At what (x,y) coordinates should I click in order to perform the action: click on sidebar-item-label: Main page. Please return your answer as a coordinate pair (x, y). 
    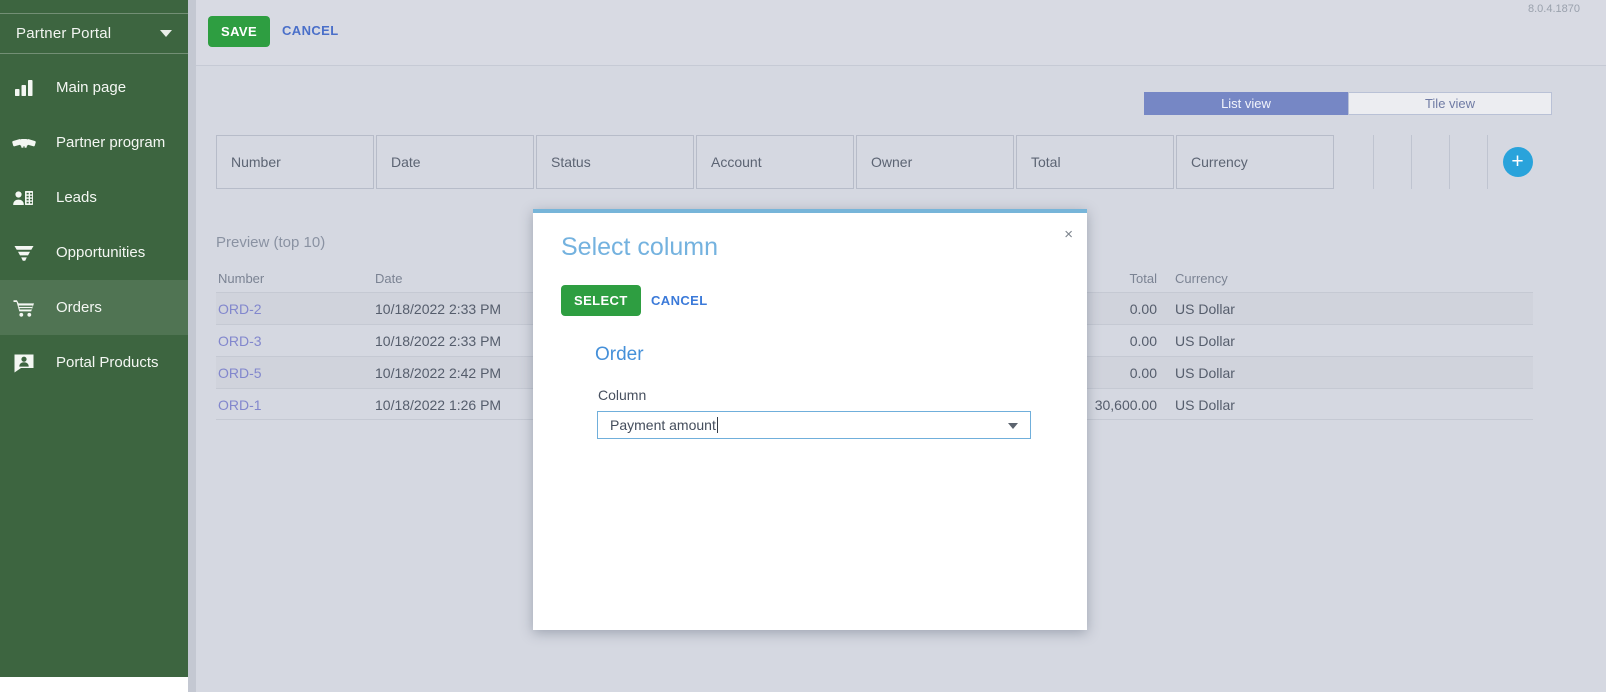
    Looking at the image, I should click on (91, 87).